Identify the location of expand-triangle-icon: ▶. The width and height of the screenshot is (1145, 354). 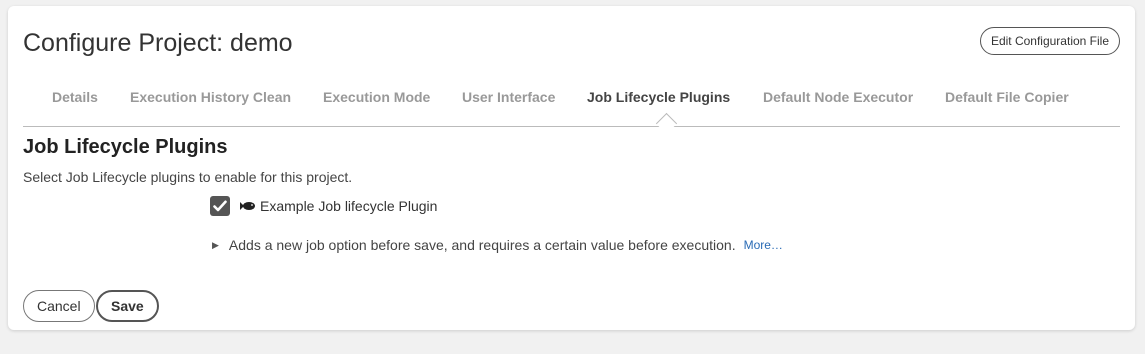
(215, 245).